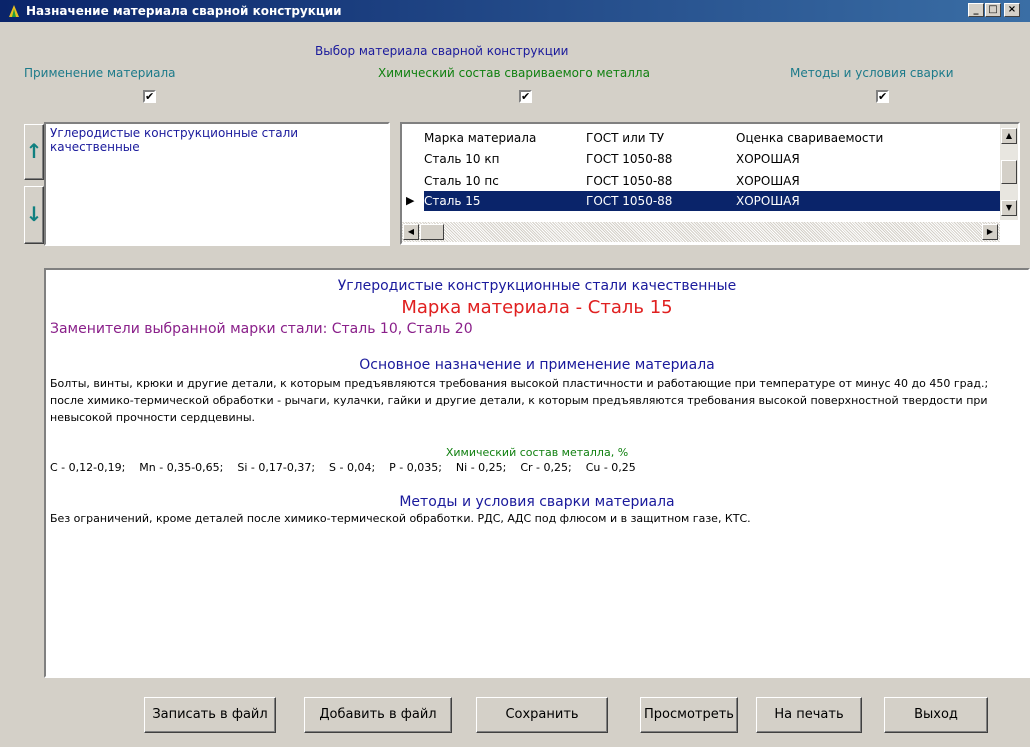  I want to click on cell-grade: Сталь 10 пс, so click(461, 181).